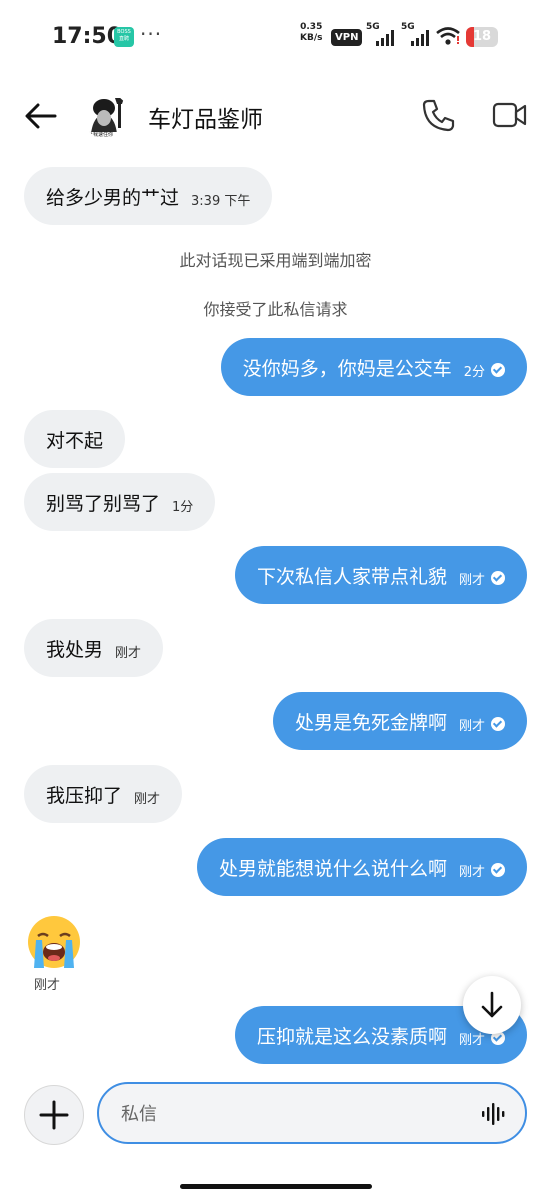  What do you see at coordinates (438, 115) in the screenshot?
I see `phone-call-icon` at bounding box center [438, 115].